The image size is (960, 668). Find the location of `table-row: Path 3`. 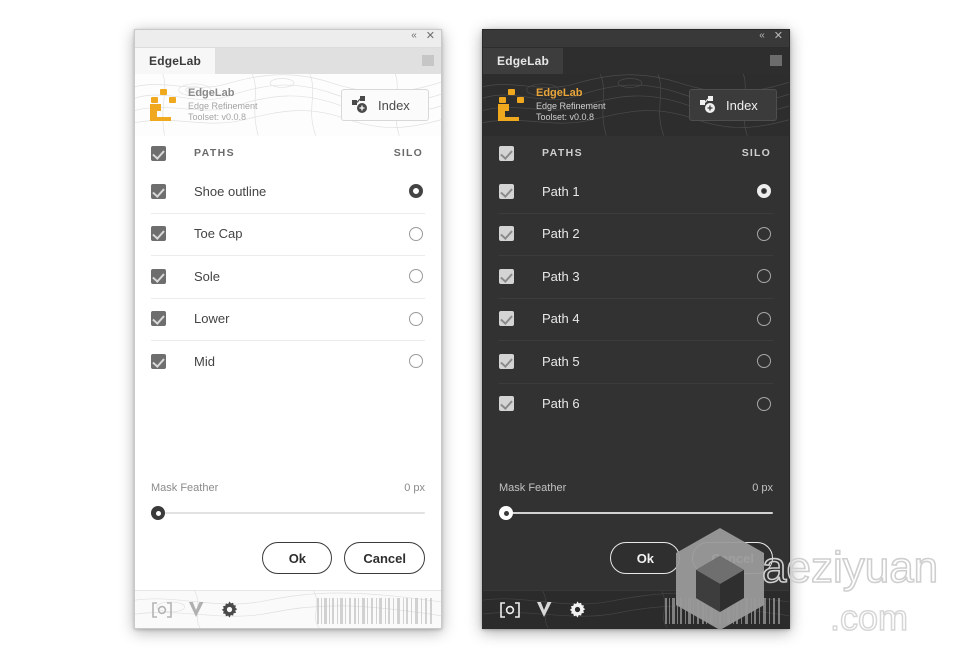

table-row: Path 3 is located at coordinates (636, 276).